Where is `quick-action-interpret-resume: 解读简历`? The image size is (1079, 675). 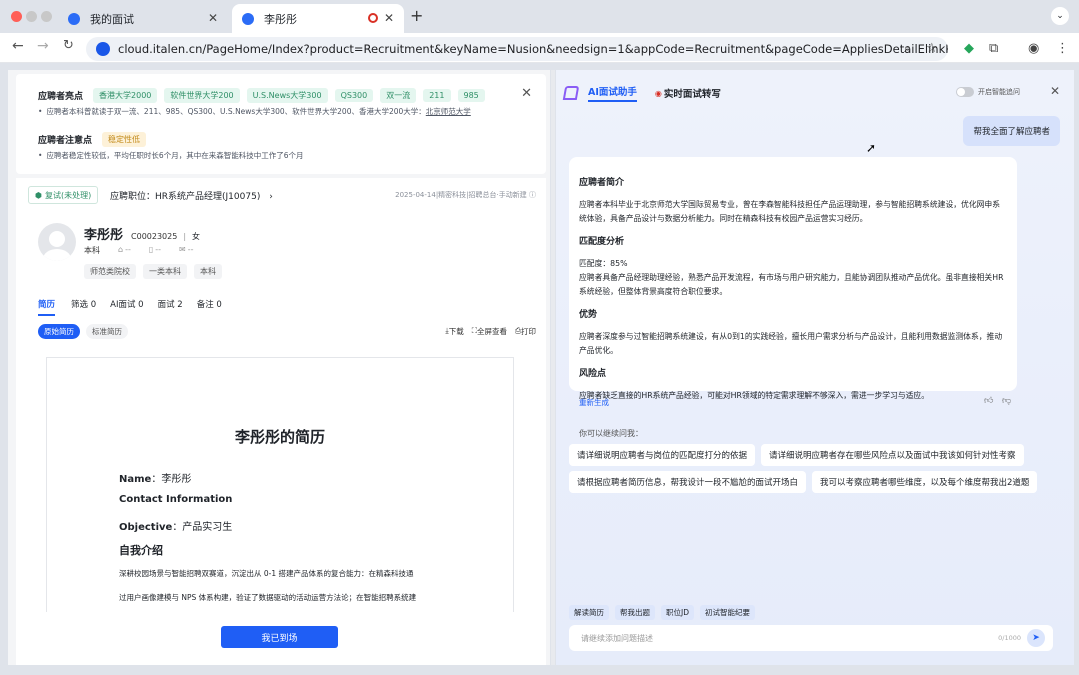
quick-action-interpret-resume: 解读简历 is located at coordinates (589, 612).